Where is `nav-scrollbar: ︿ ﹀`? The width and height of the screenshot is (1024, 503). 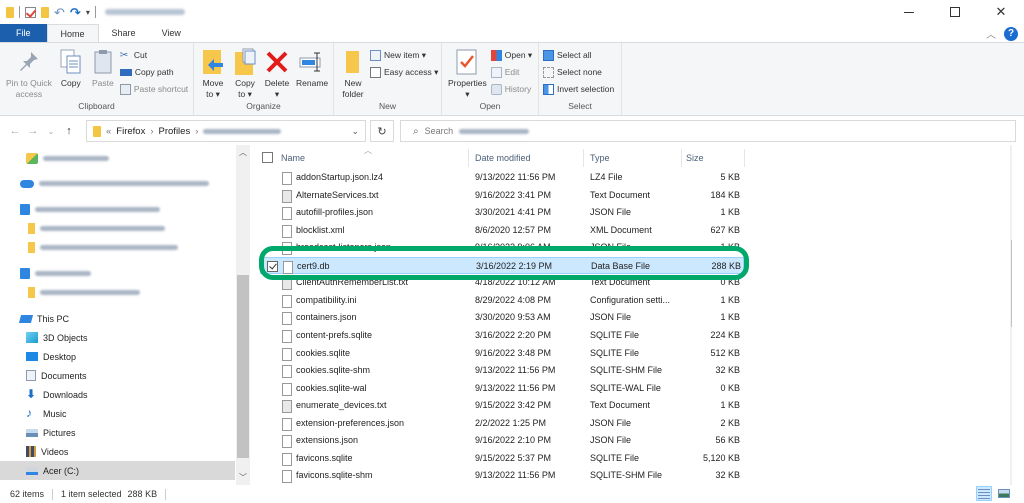 nav-scrollbar: ︿ ﹀ is located at coordinates (243, 315).